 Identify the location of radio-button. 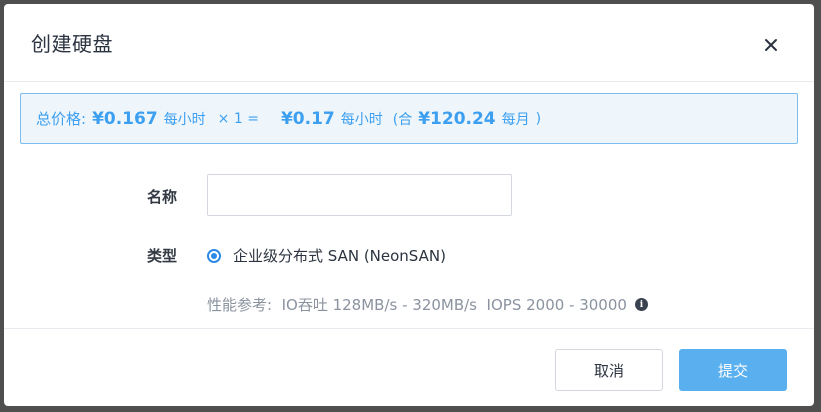
(214, 255).